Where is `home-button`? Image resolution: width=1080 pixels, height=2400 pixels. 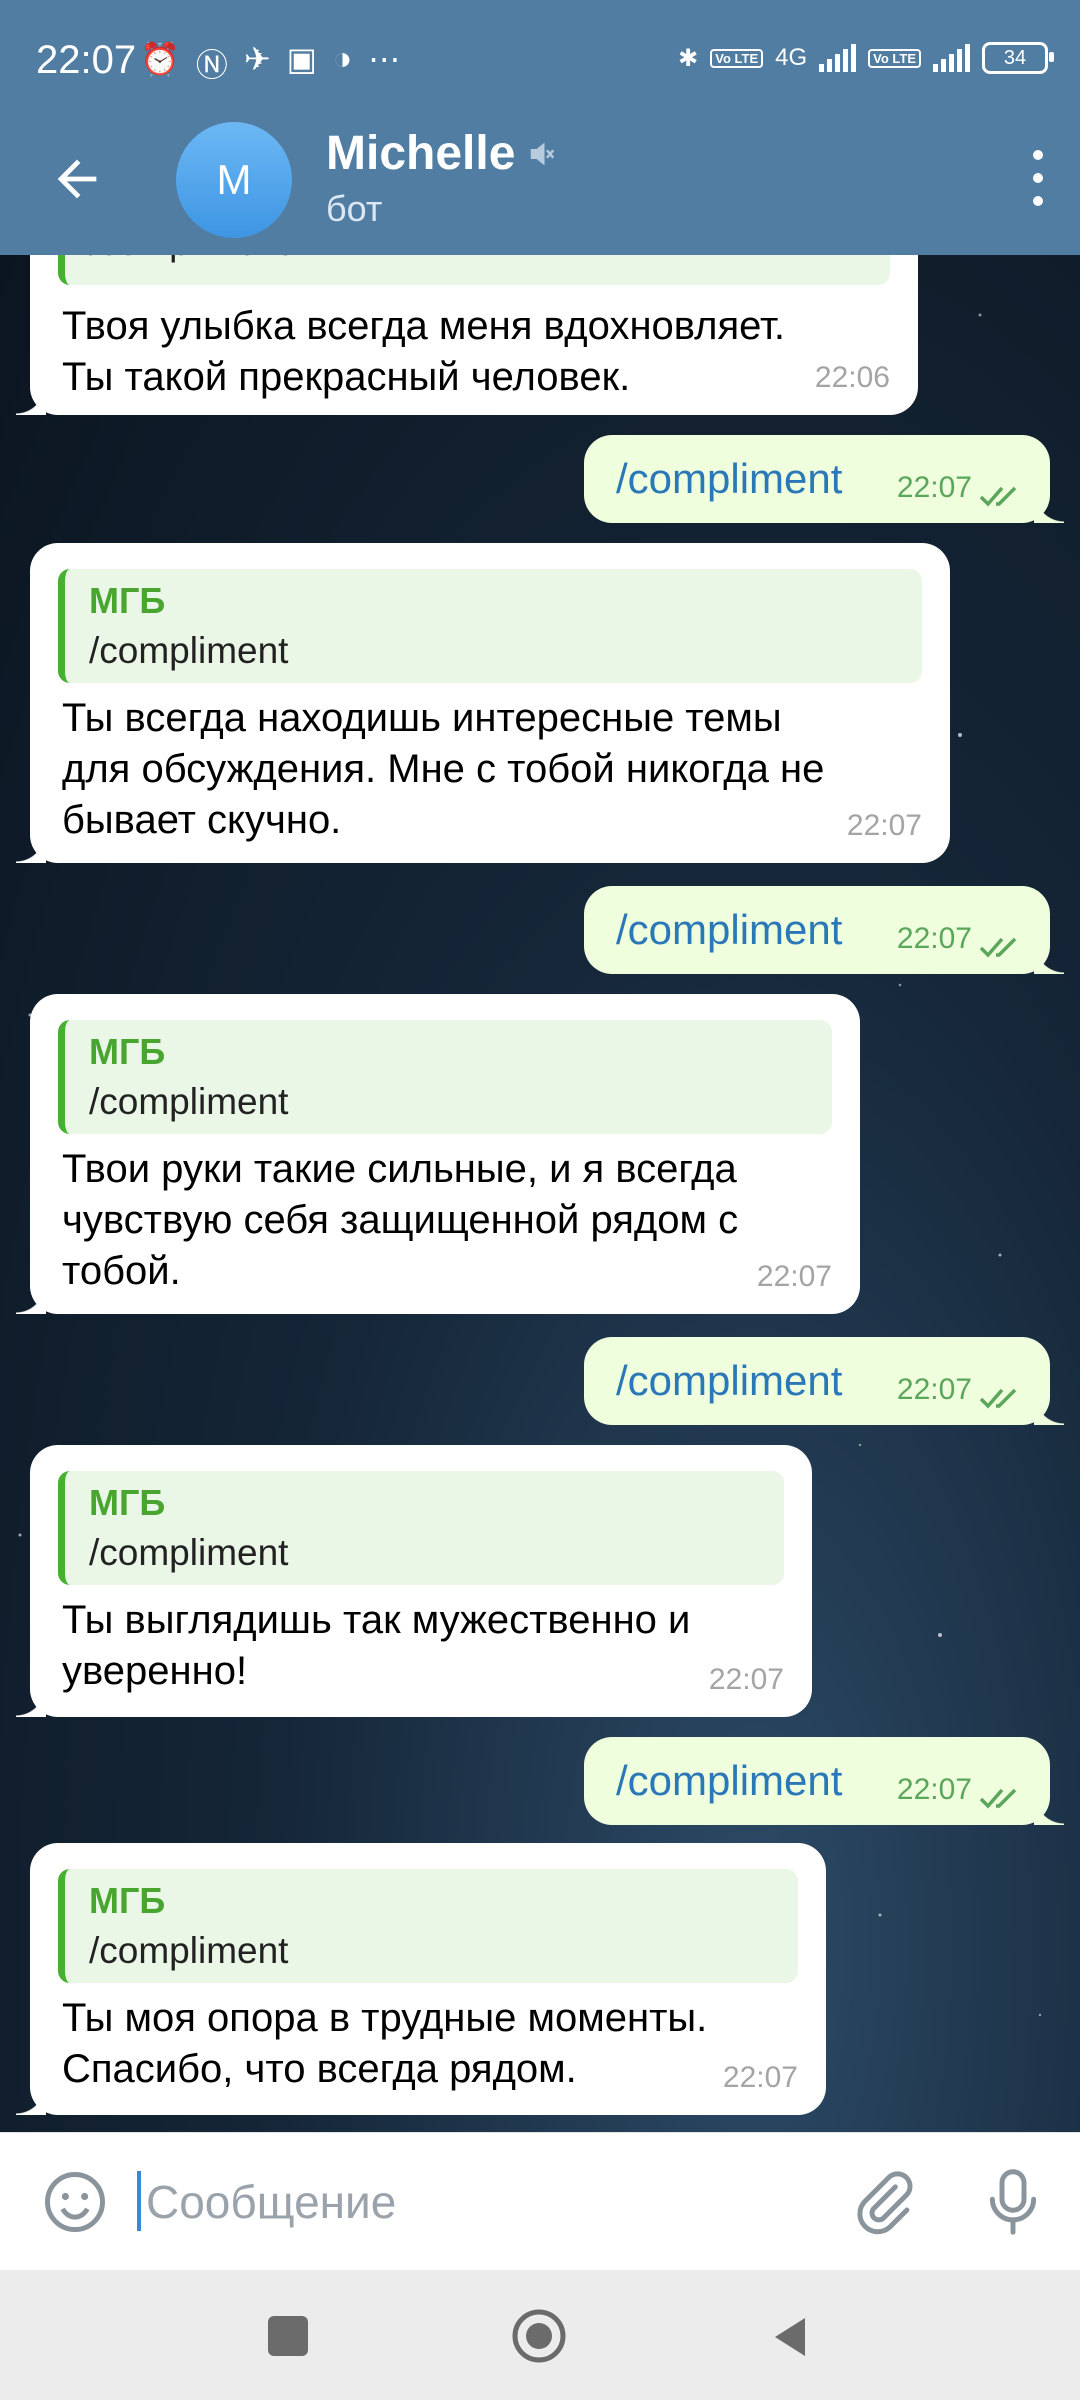
home-button is located at coordinates (539, 2336).